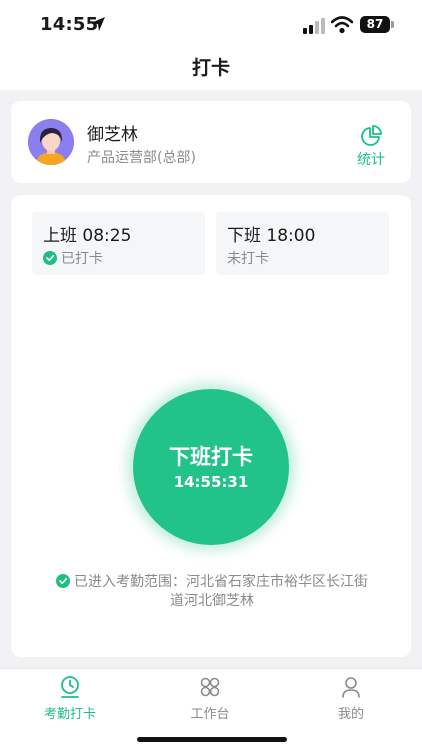 Image resolution: width=422 pixels, height=750 pixels. I want to click on avatar-image, so click(51, 142).